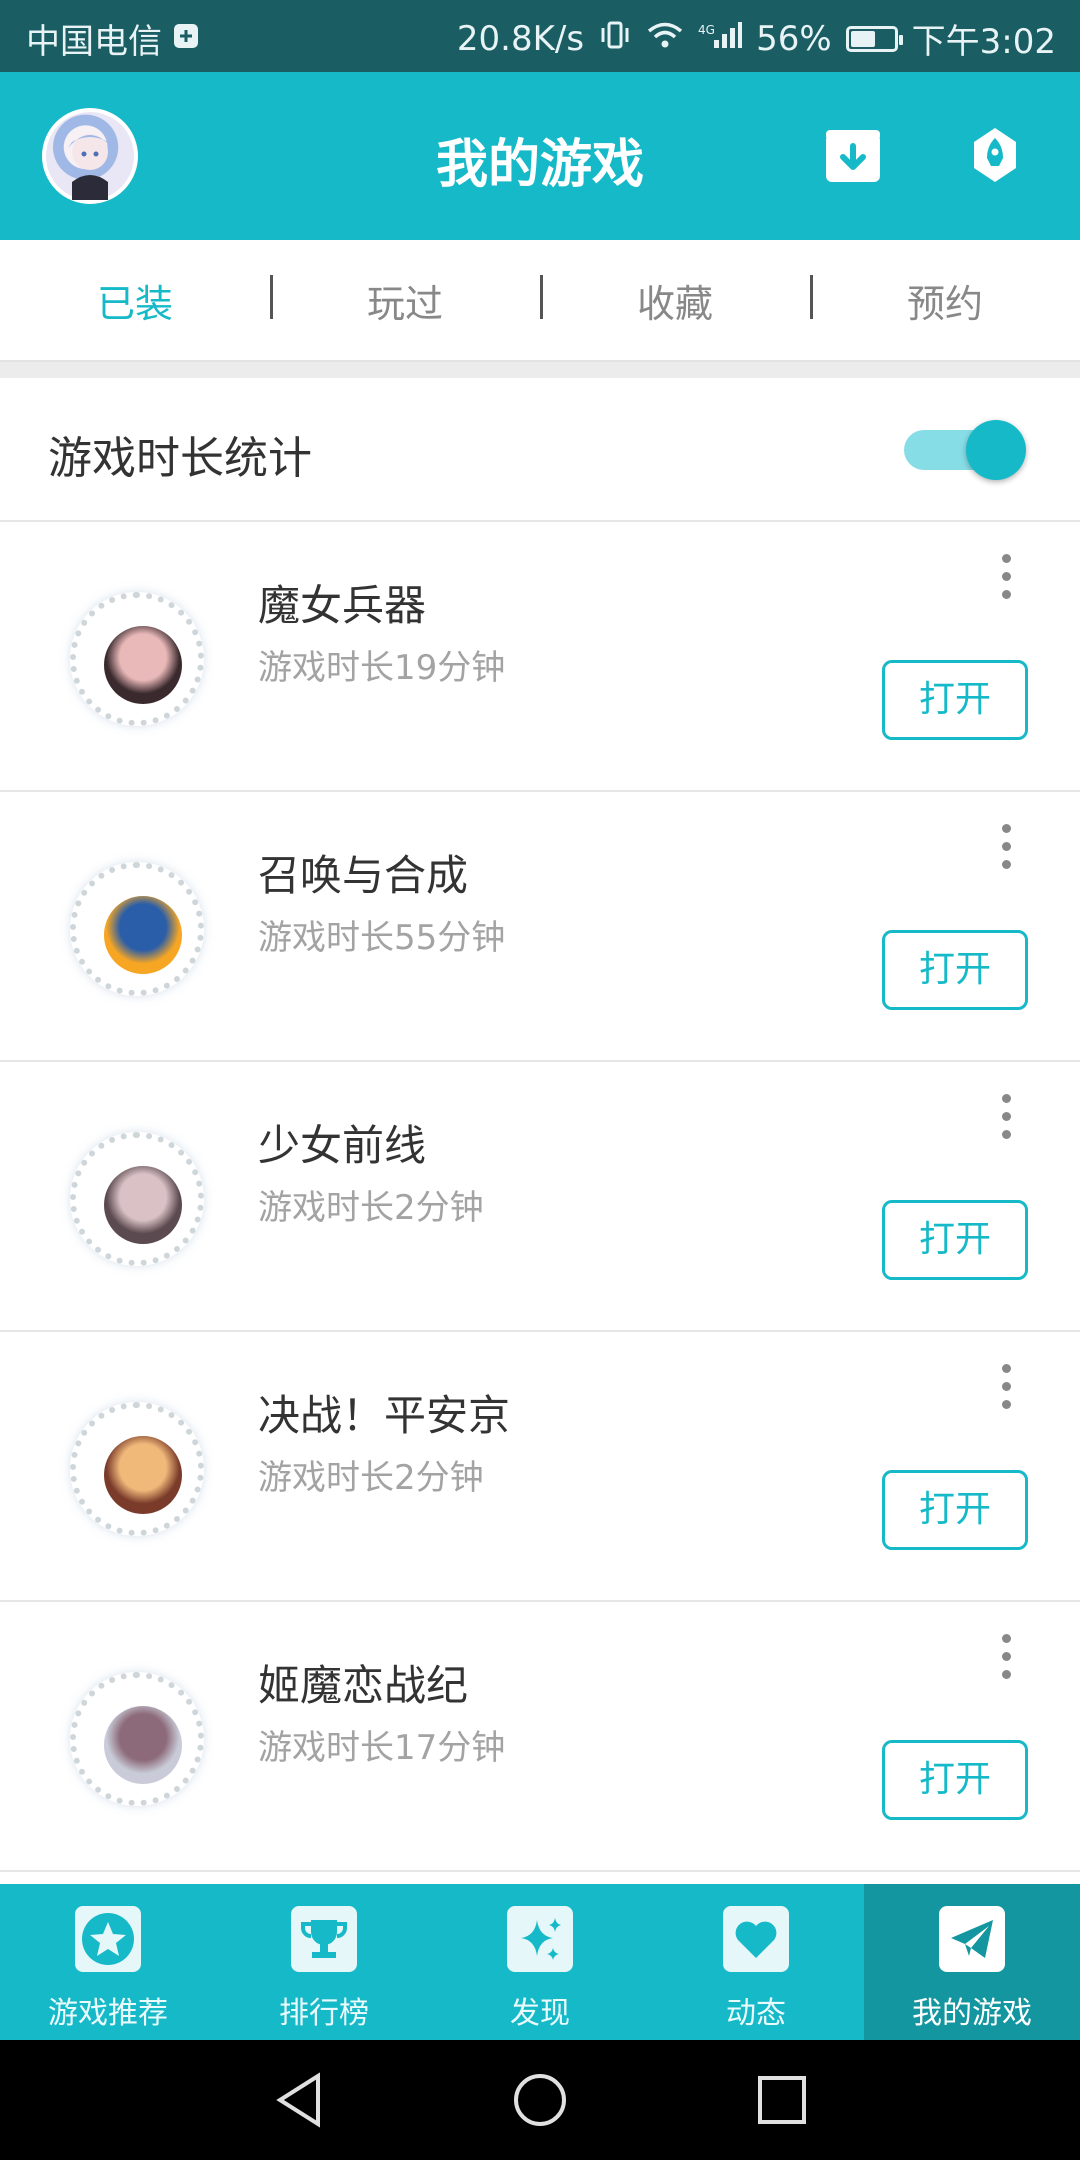  I want to click on nav-label: 发现, so click(540, 2013).